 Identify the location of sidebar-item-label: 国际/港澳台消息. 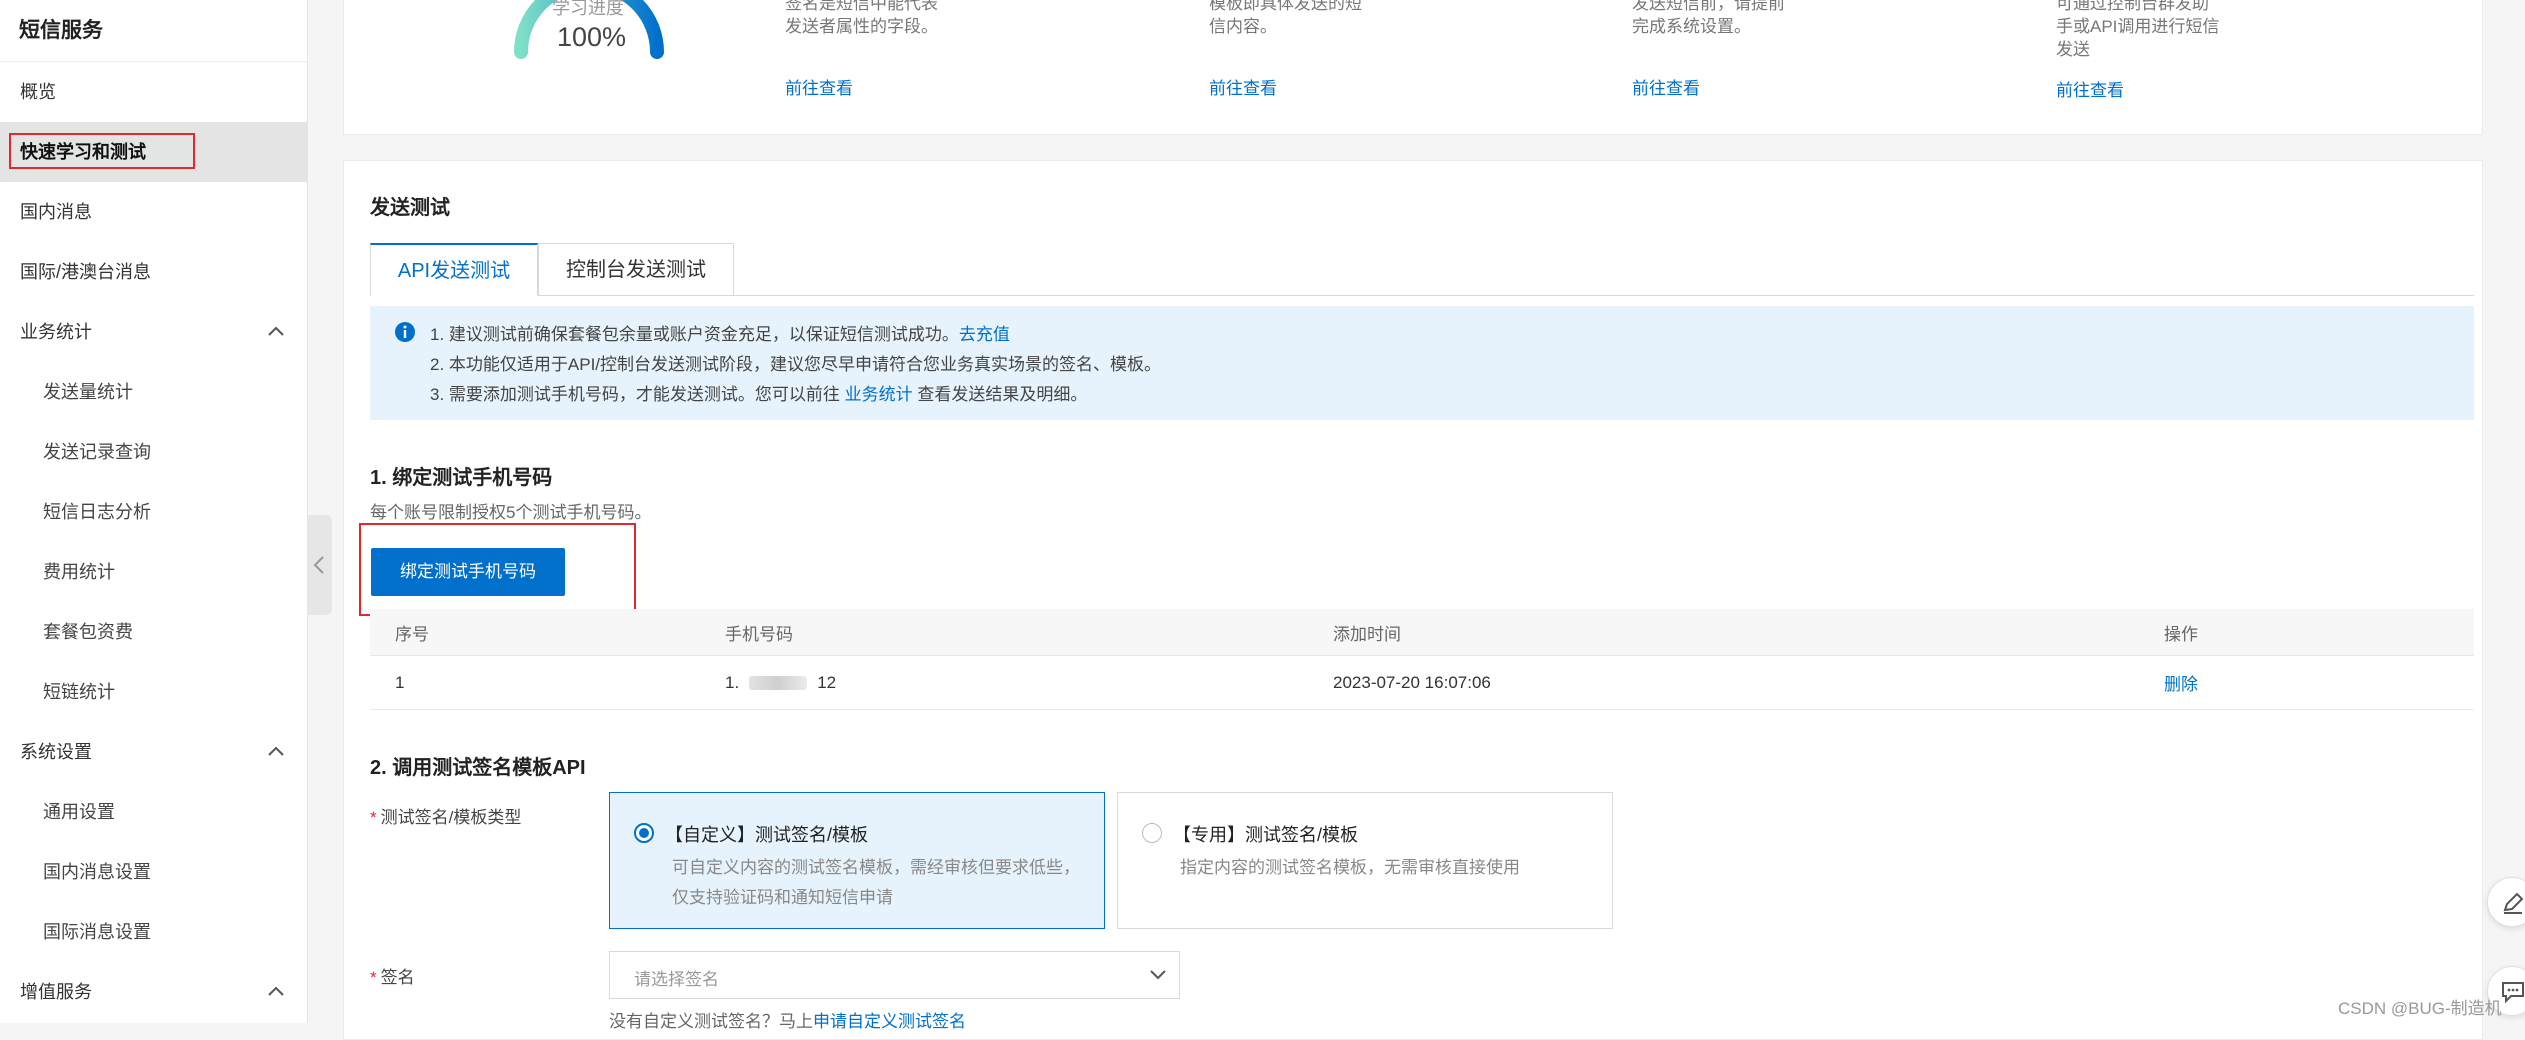
(86, 272).